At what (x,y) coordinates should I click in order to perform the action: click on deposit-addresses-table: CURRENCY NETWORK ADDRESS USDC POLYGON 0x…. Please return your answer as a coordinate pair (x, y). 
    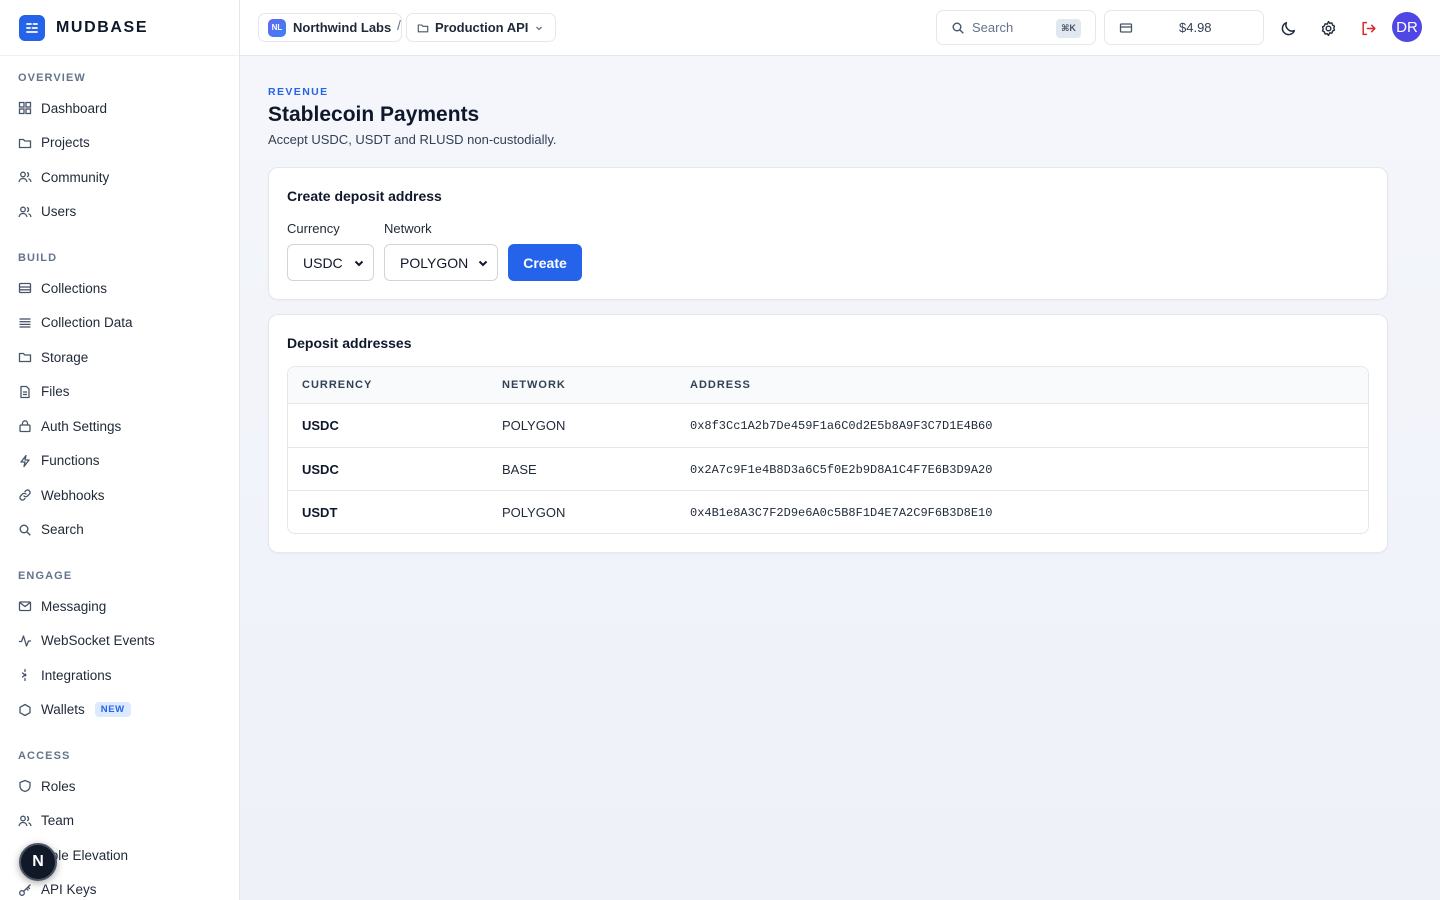
    Looking at the image, I should click on (828, 450).